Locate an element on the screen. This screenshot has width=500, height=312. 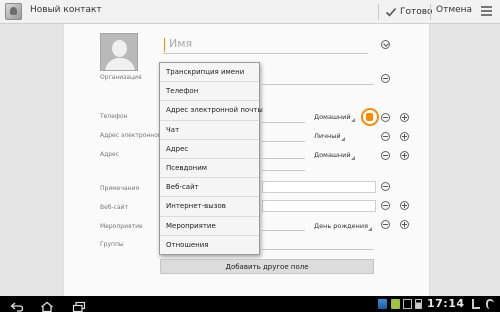
add-event-icon is located at coordinates (404, 224).